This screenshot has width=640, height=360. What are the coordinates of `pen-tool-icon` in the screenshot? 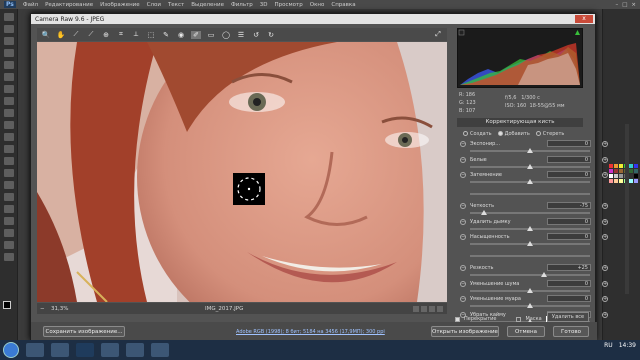 It's located at (9, 185).